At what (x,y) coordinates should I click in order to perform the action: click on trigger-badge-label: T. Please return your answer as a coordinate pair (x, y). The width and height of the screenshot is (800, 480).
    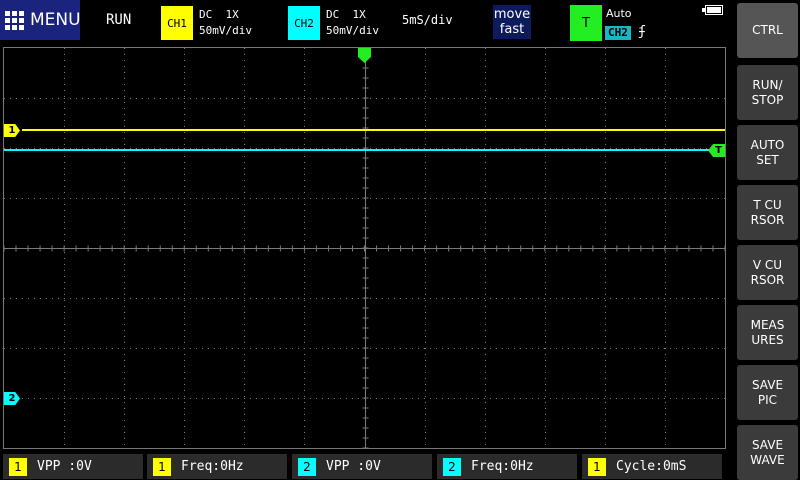
    Looking at the image, I should click on (586, 23).